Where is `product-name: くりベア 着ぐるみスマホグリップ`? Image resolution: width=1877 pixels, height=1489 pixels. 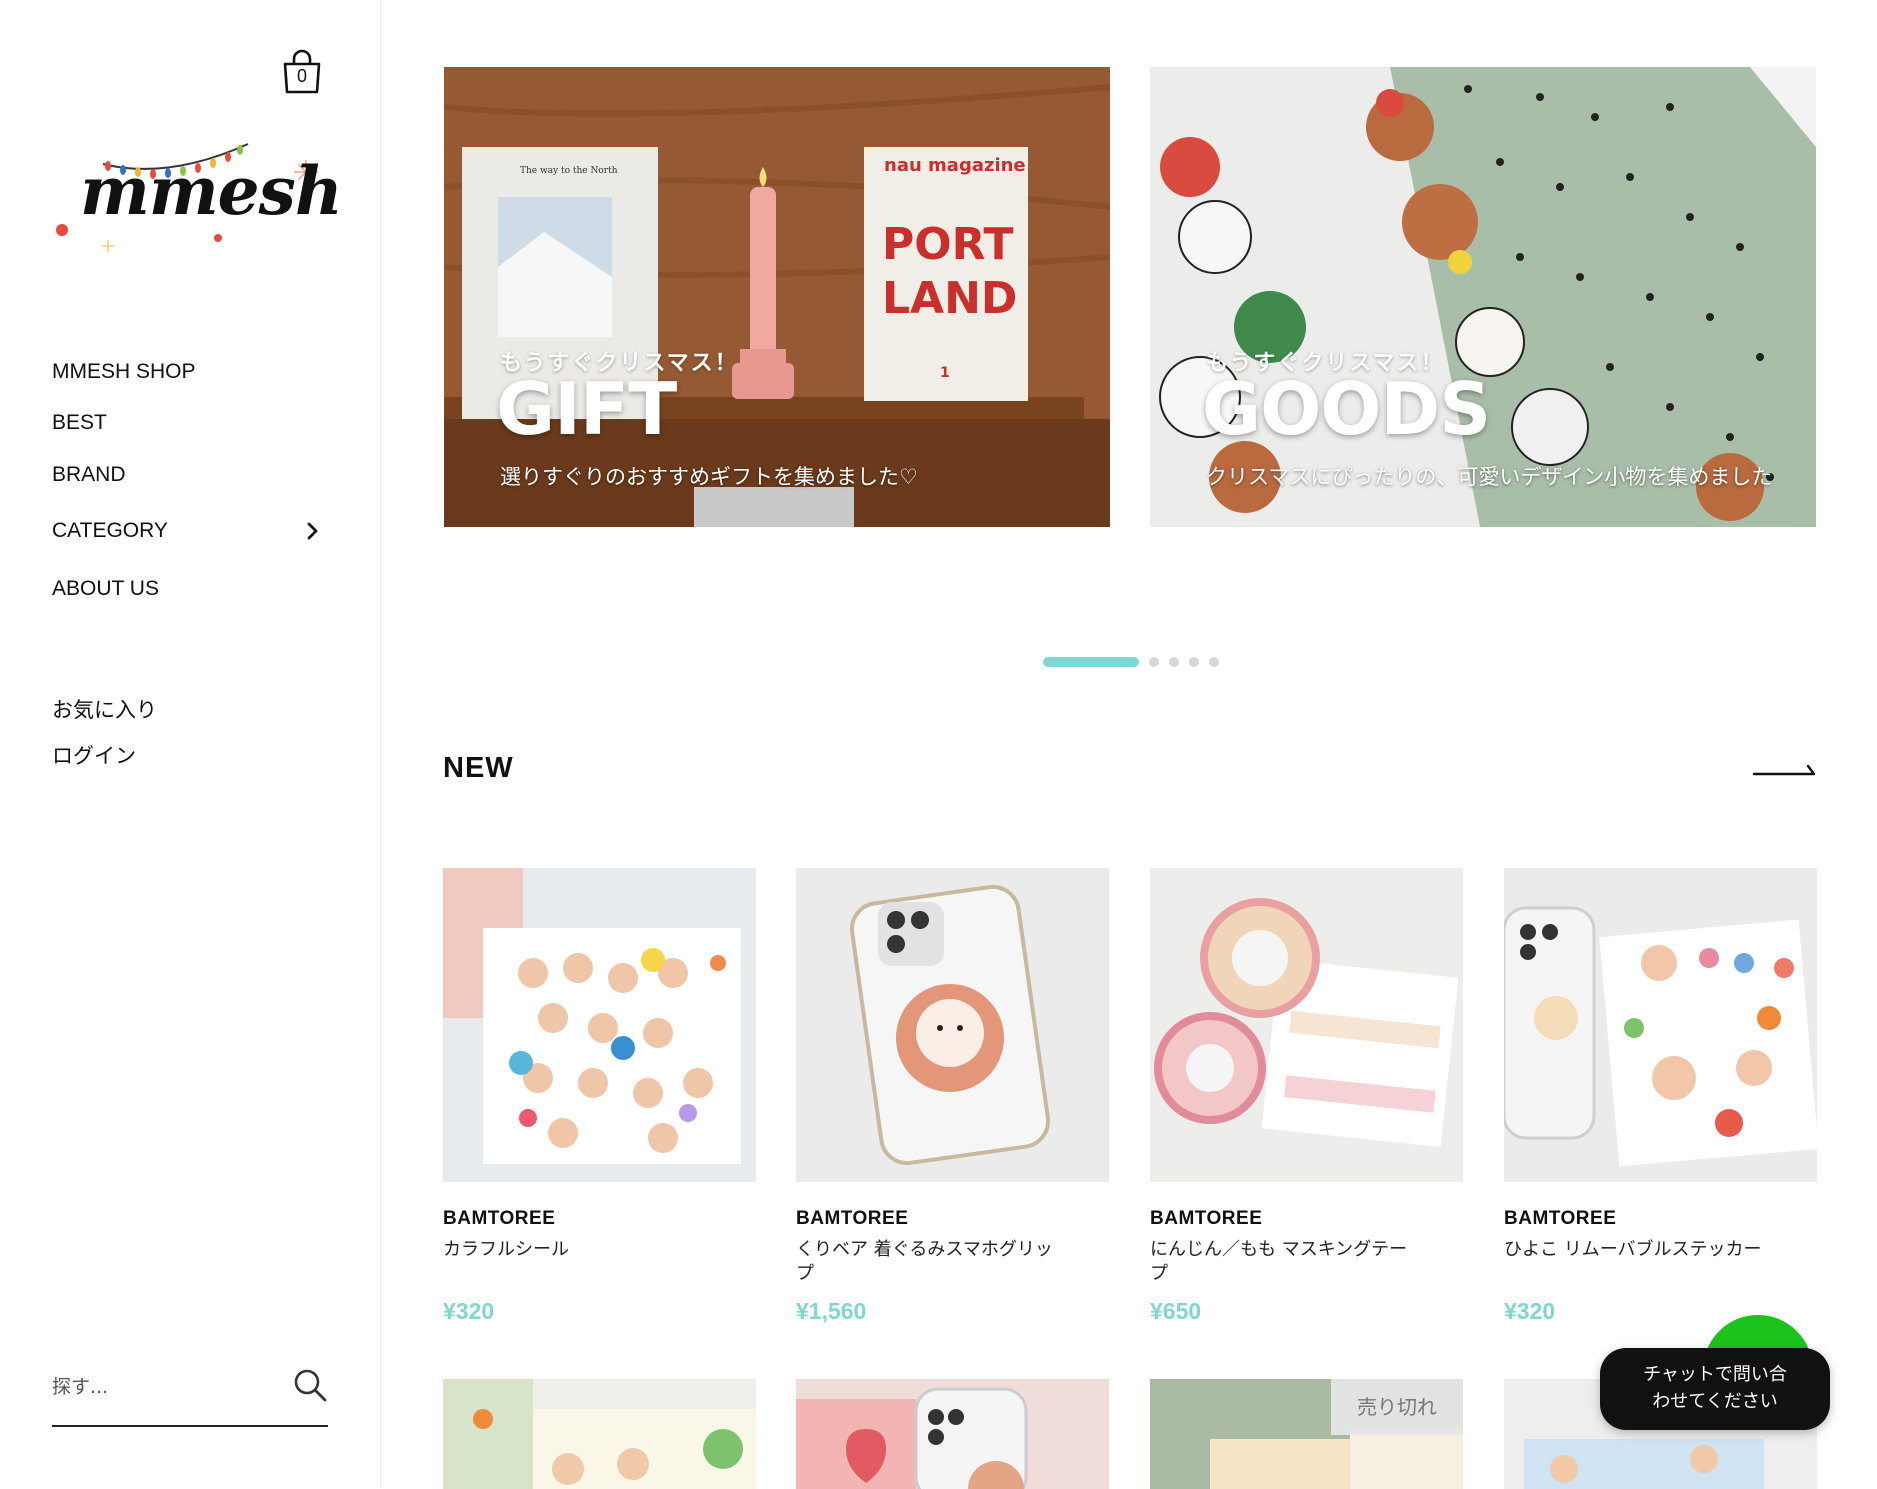
product-name: くりベア 着ぐるみスマホグリップ is located at coordinates (931, 1262).